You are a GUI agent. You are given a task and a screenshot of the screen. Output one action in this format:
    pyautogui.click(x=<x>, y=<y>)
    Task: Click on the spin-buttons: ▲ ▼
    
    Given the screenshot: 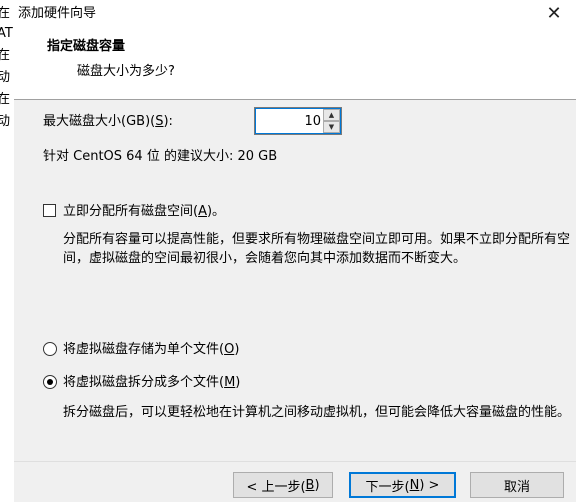 What is the action you would take?
    pyautogui.click(x=331, y=121)
    